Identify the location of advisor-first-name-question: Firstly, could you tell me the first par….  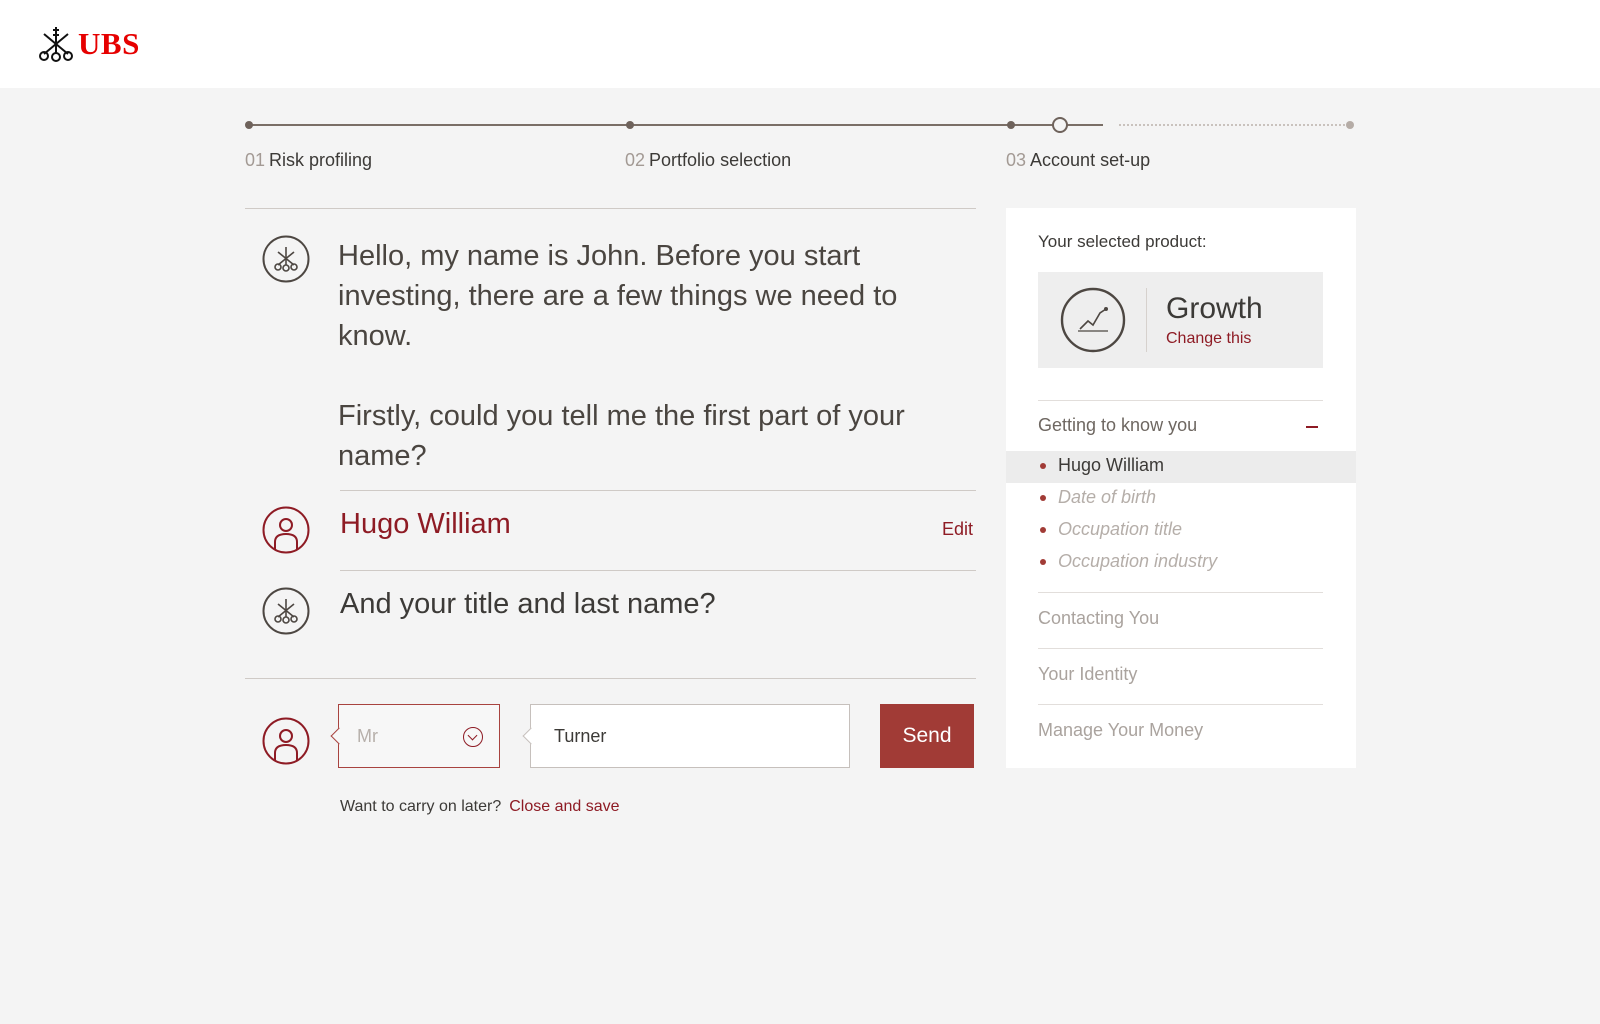
(621, 436).